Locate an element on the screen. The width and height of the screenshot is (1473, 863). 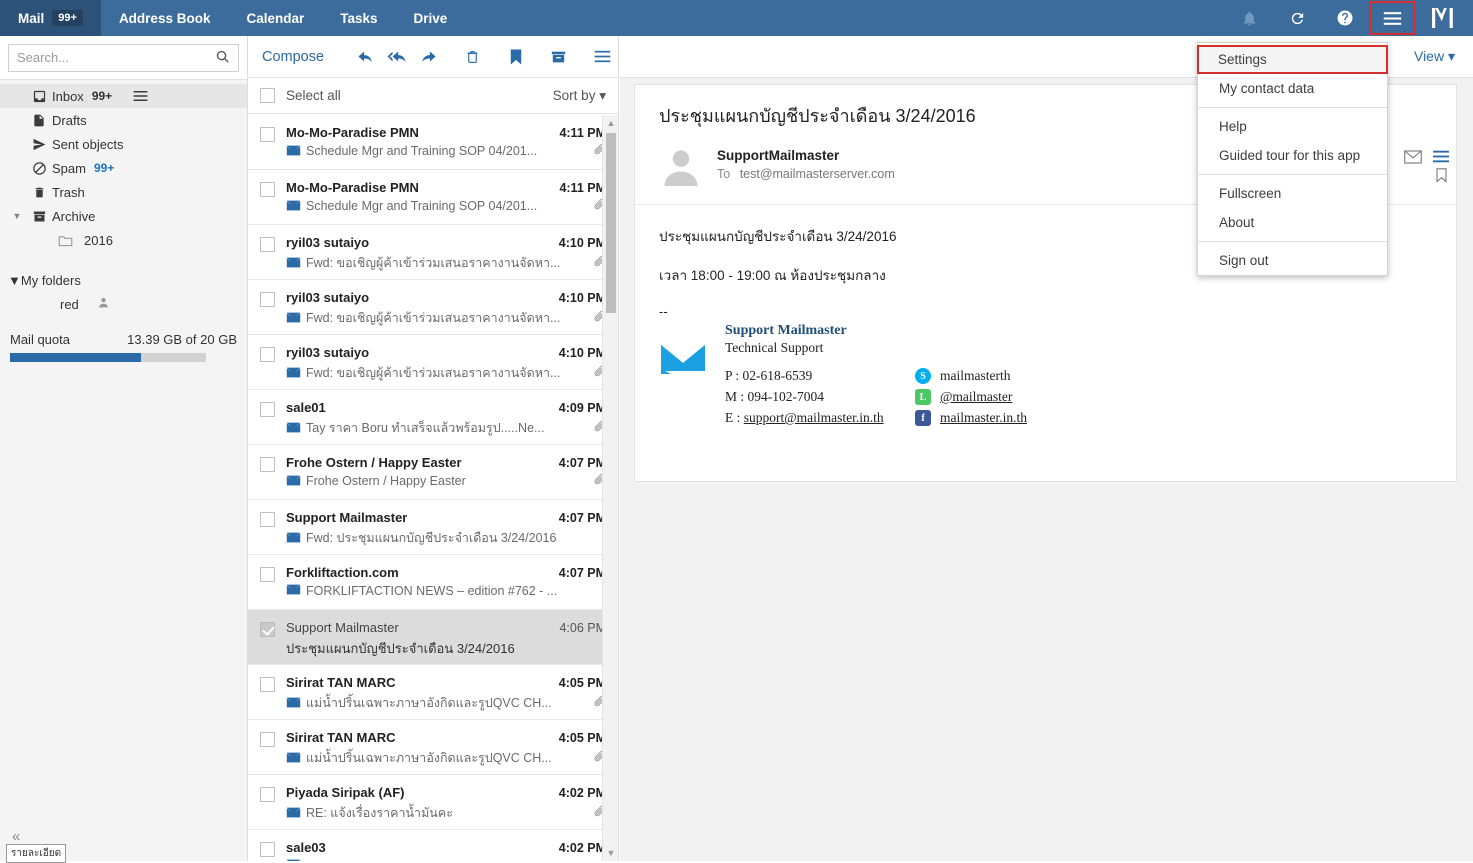
sidebar-item-spam: Spam 99+ is located at coordinates (123, 168).